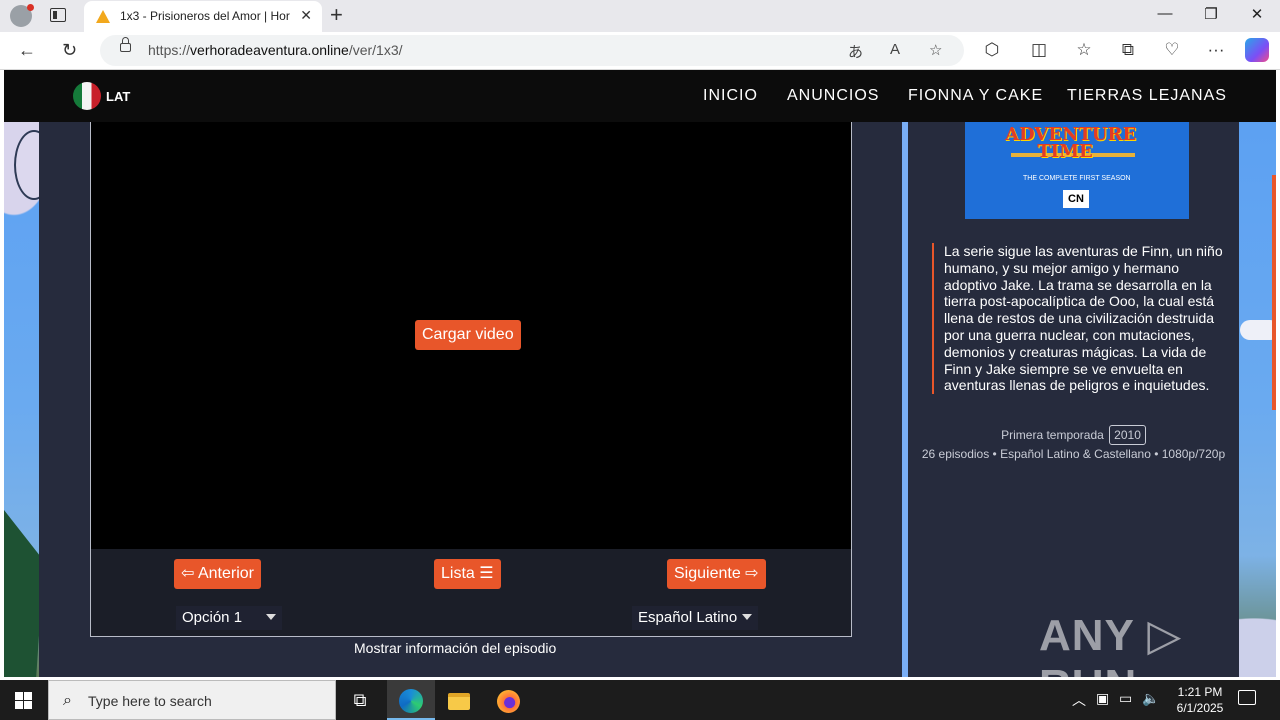 The width and height of the screenshot is (1280, 720). Describe the element at coordinates (1039, 50) in the screenshot. I see `split-screen-icon: ◫` at that location.